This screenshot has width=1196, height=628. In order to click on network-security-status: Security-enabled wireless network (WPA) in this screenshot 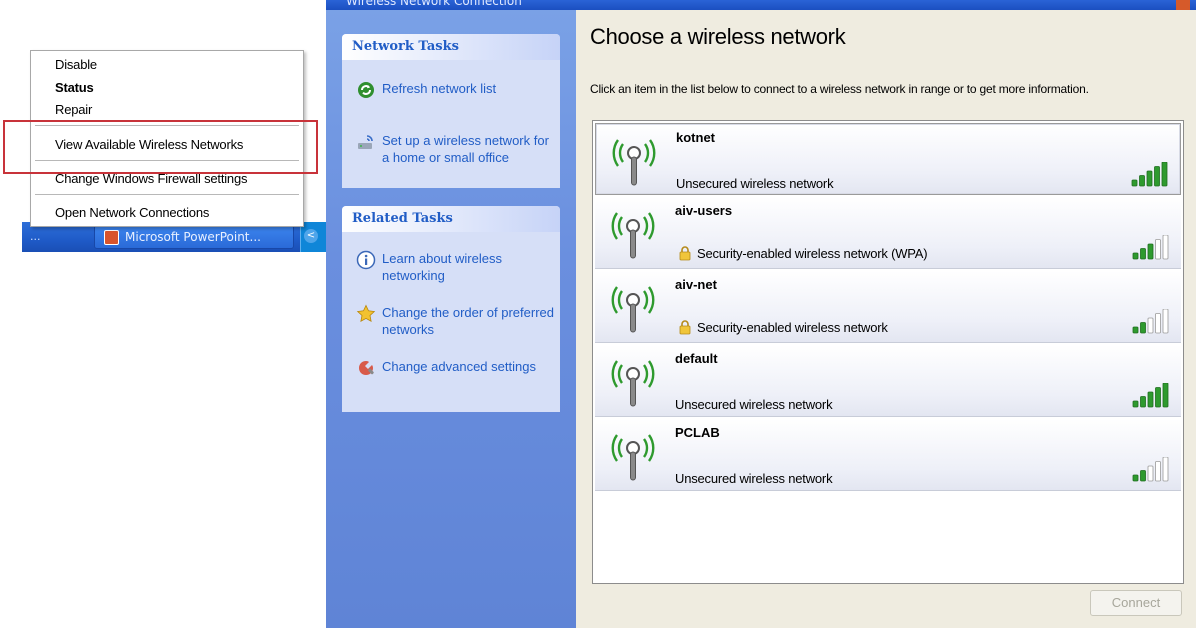, I will do `click(802, 253)`.